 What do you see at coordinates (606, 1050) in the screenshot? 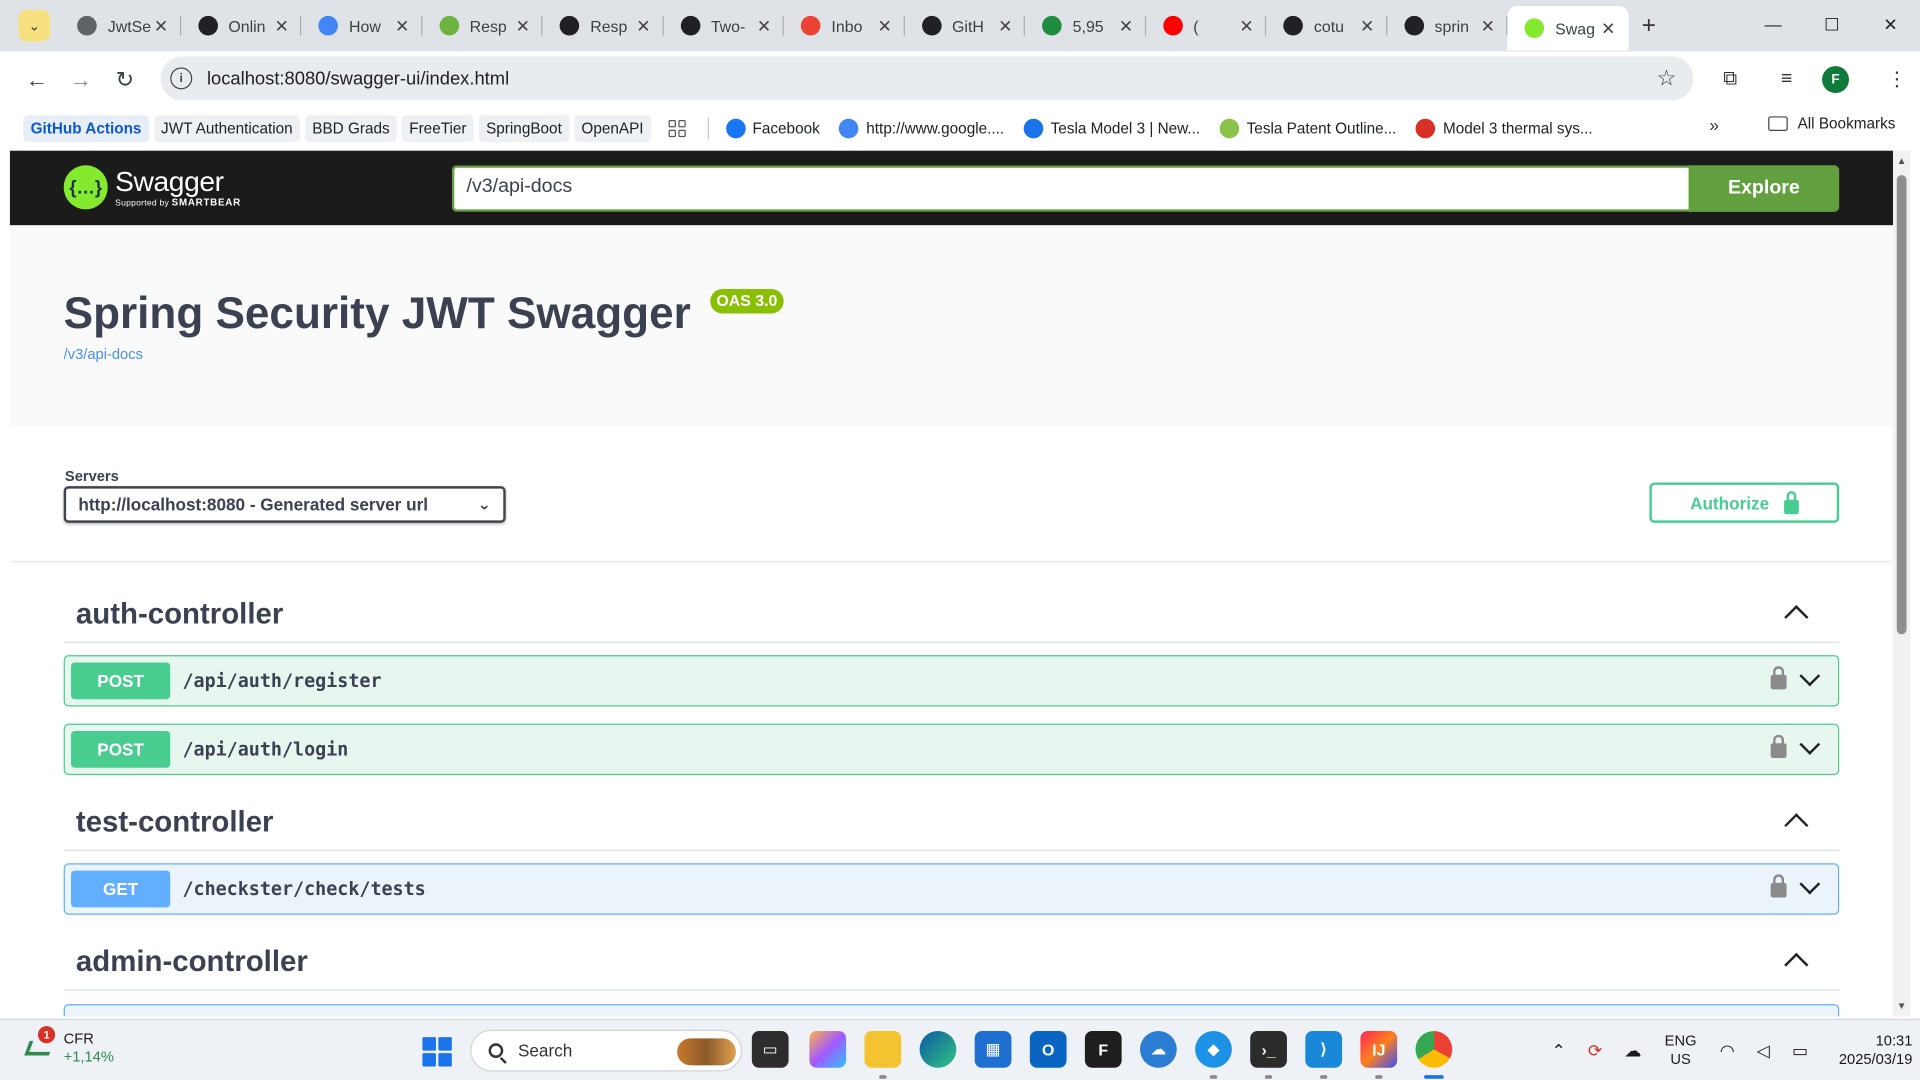
I see `taskbar-search: Search` at bounding box center [606, 1050].